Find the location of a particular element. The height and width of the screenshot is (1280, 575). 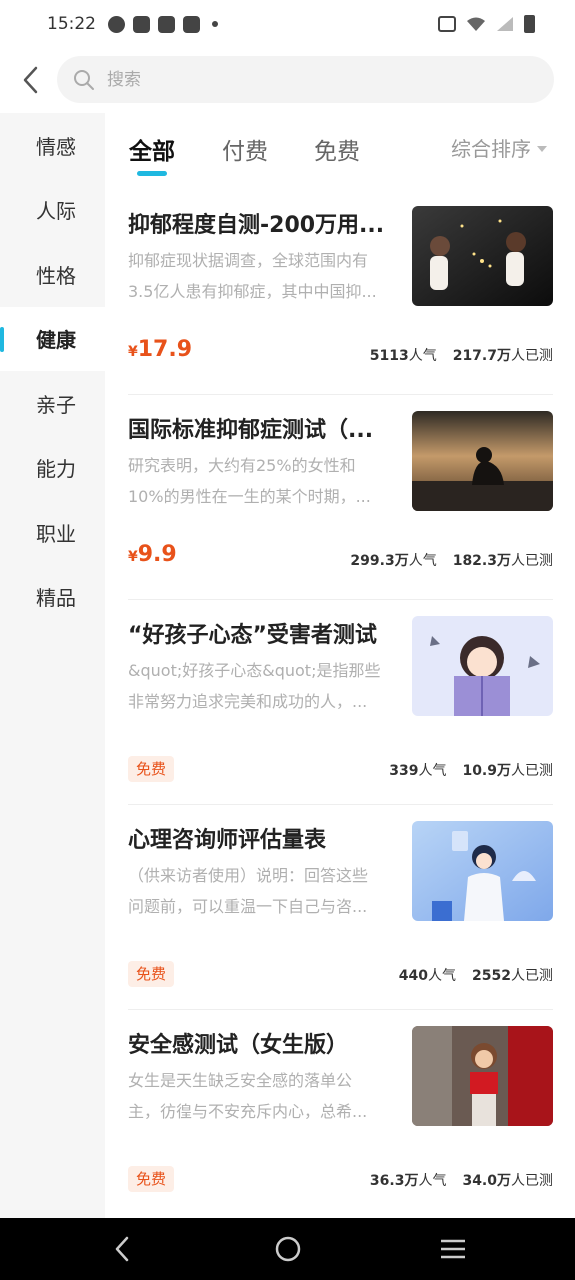

tab-all: 全部 is located at coordinates (152, 149).